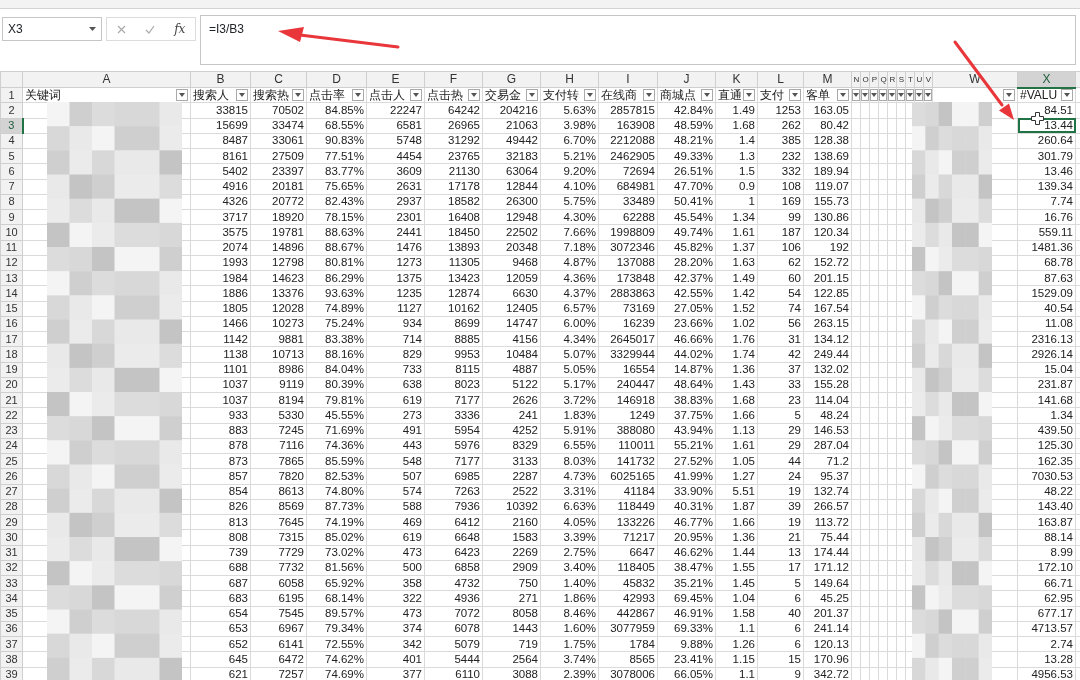  Describe the element at coordinates (780, 79) in the screenshot. I see `column-header: L` at that location.